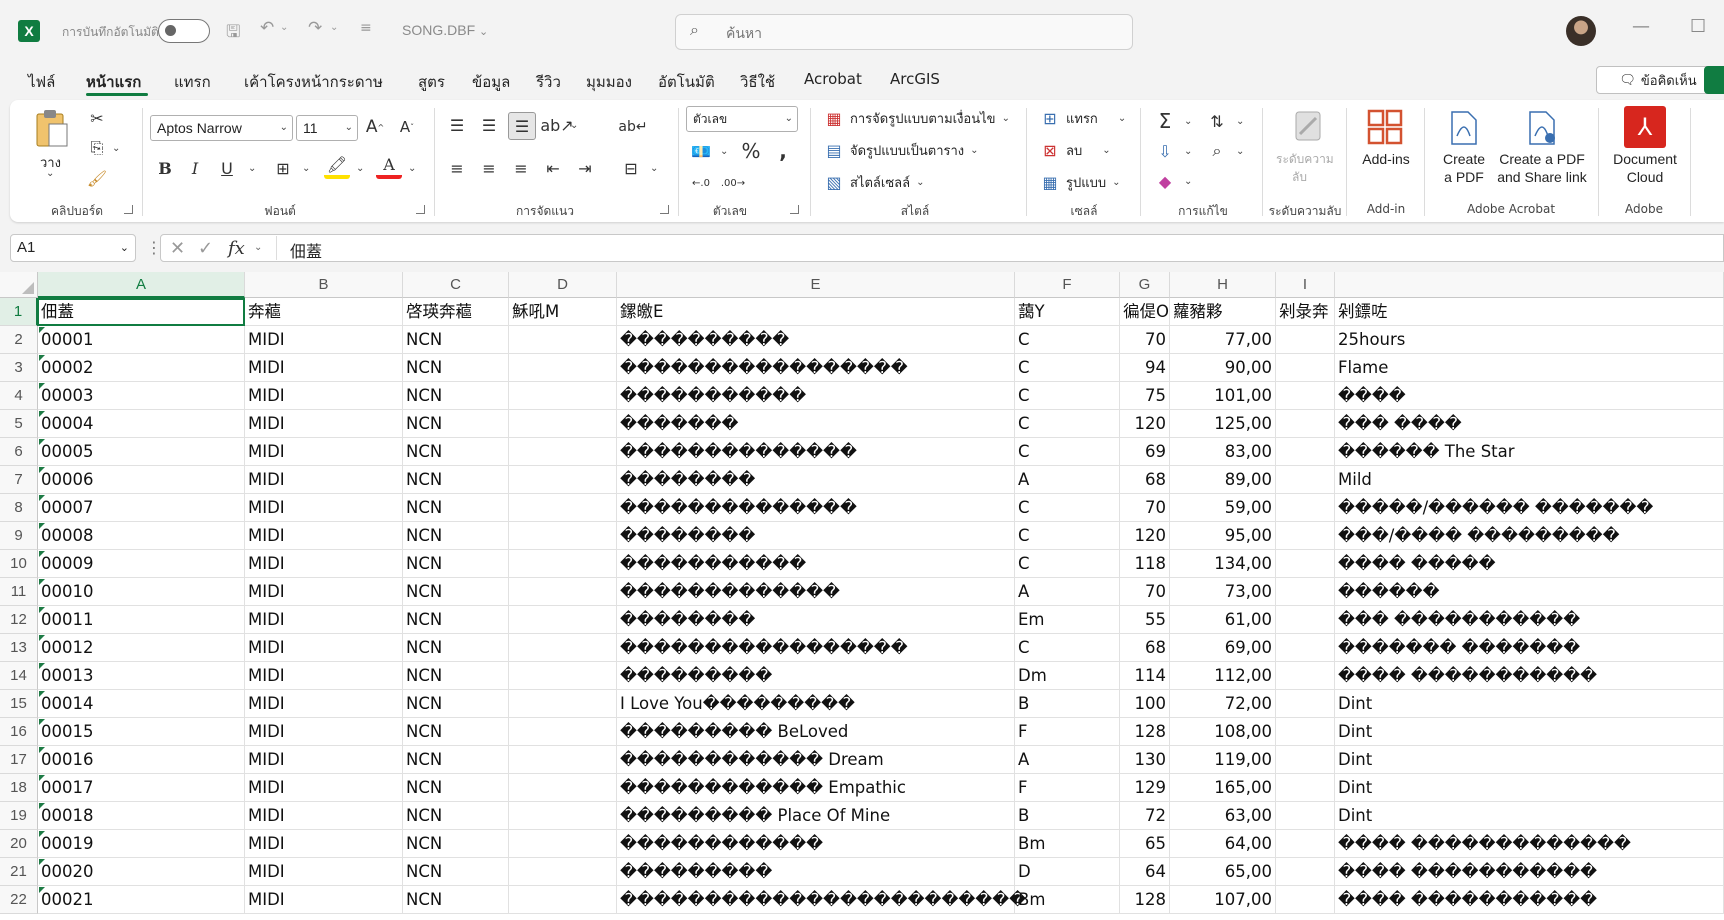 The height and width of the screenshot is (920, 1724). I want to click on row-header: 15, so click(19, 704).